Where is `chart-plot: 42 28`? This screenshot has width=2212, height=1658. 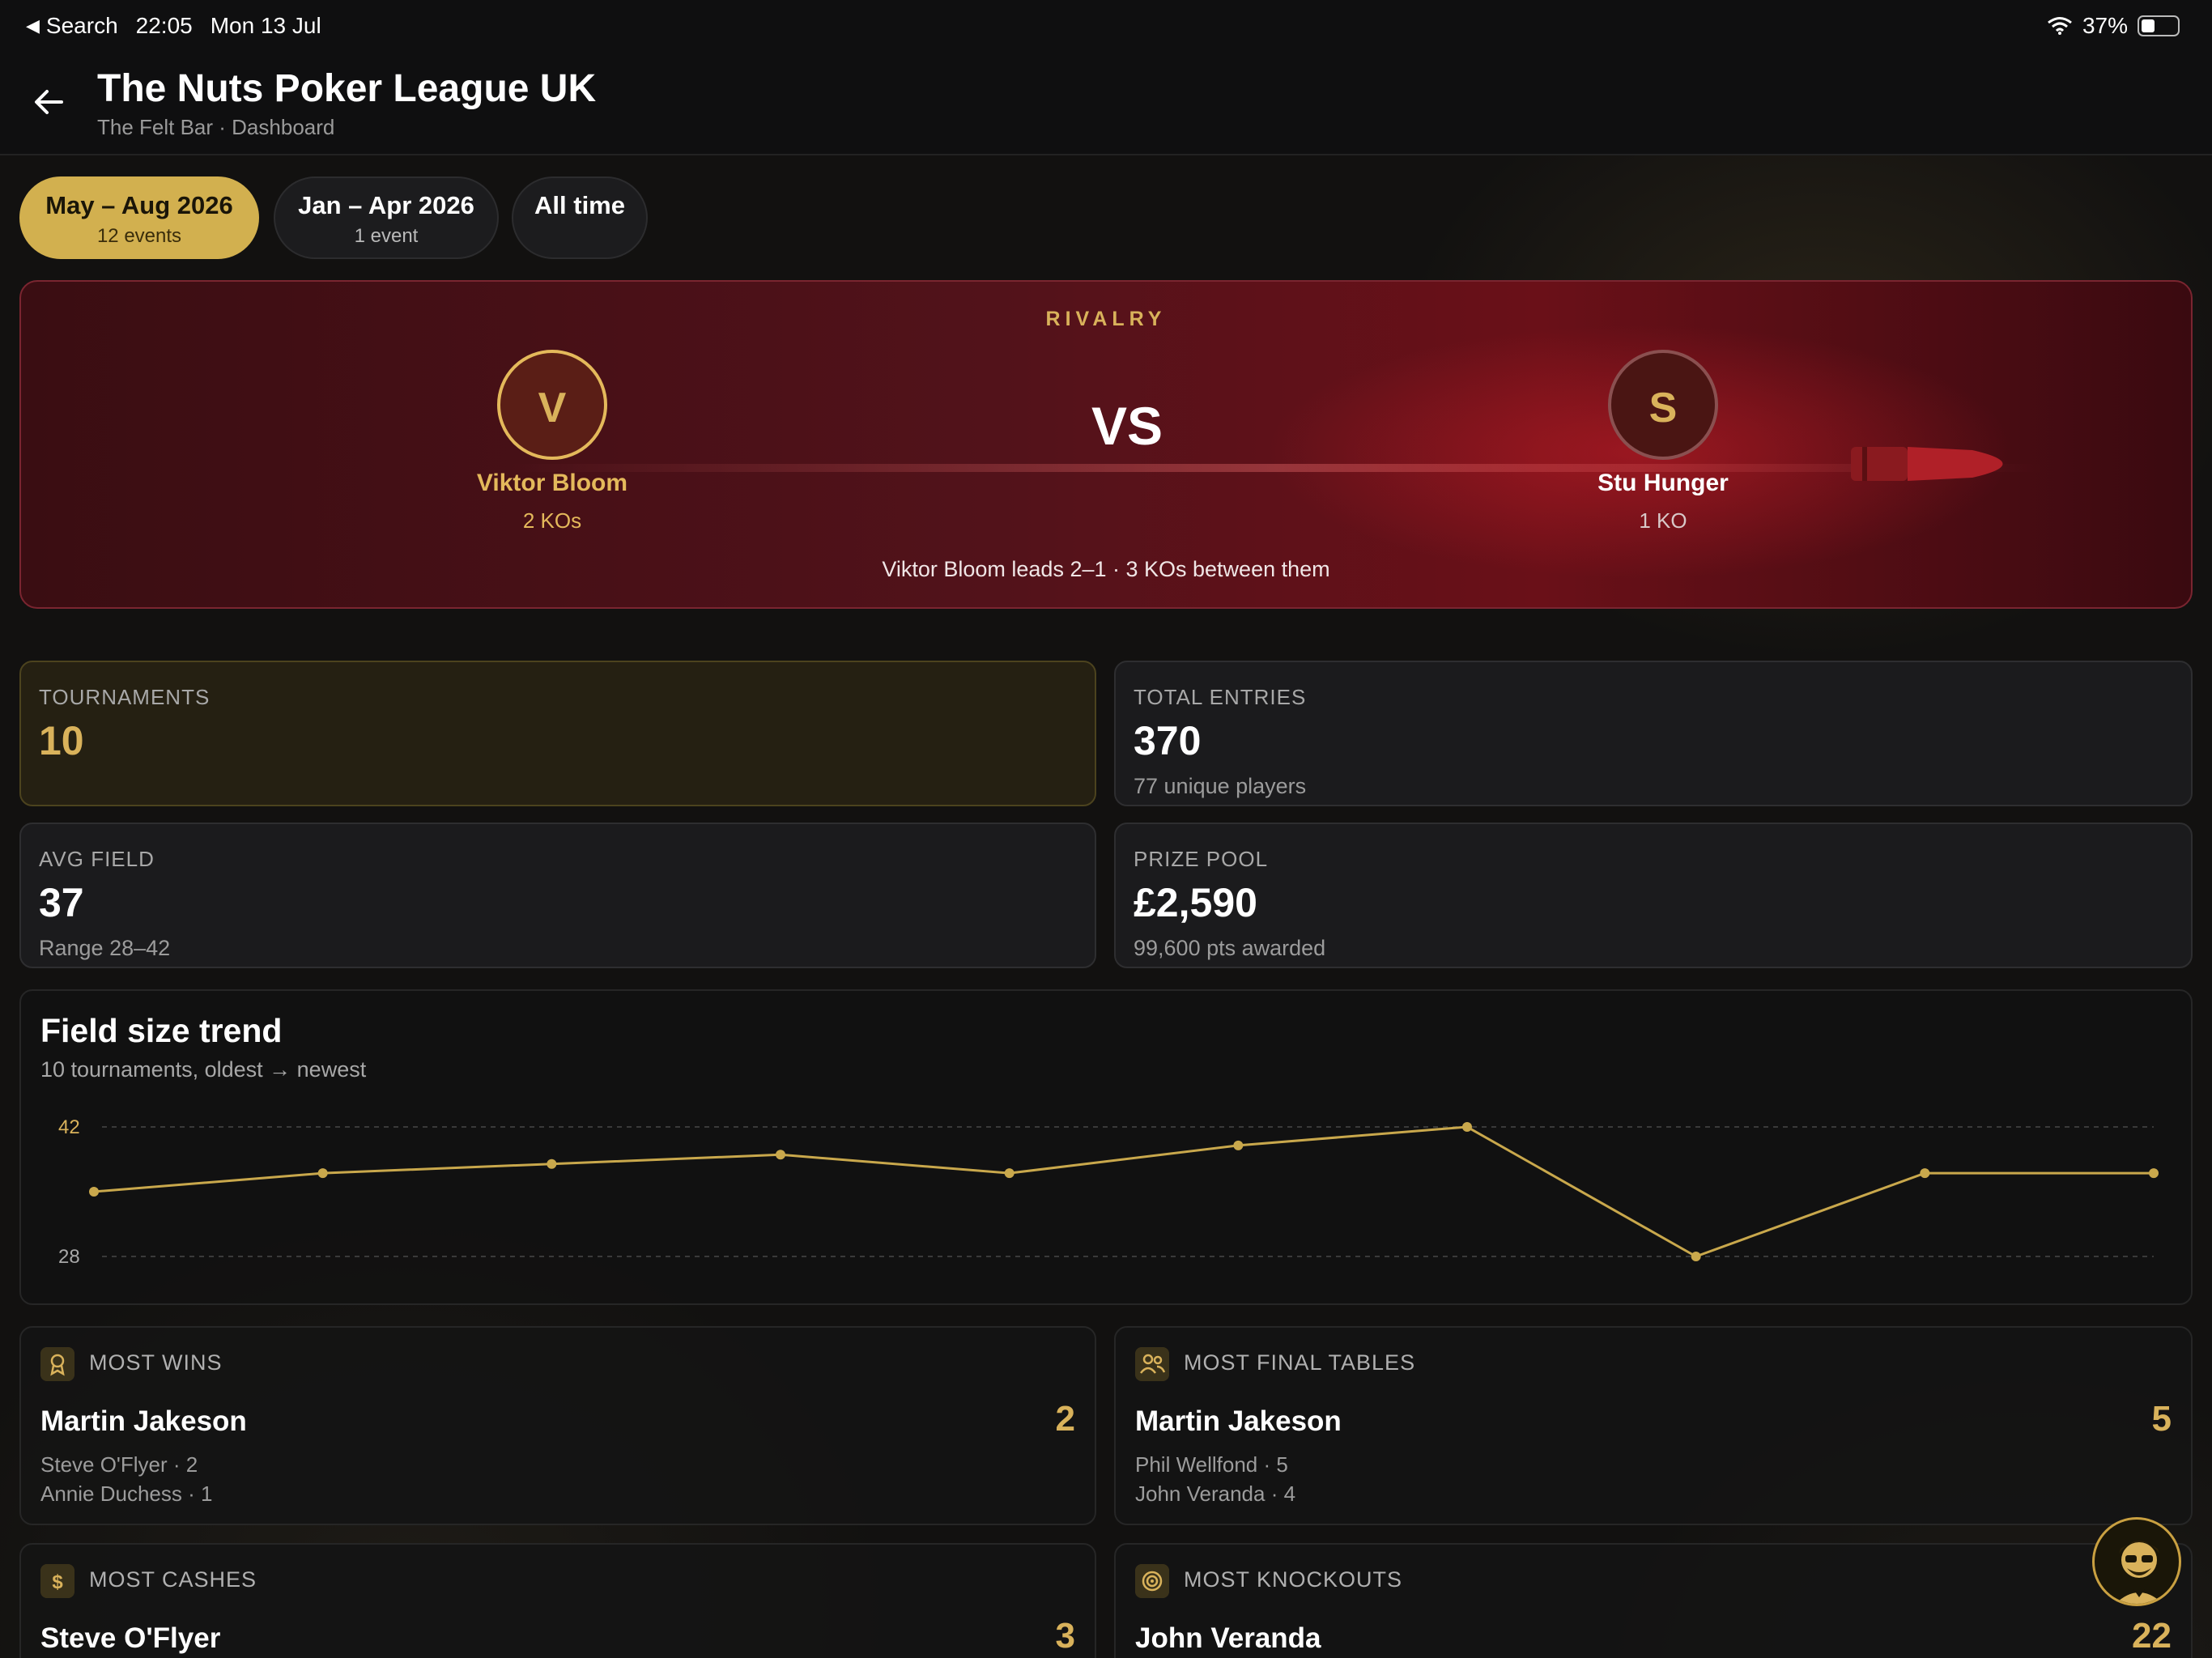 chart-plot: 42 28 is located at coordinates (1109, 1192).